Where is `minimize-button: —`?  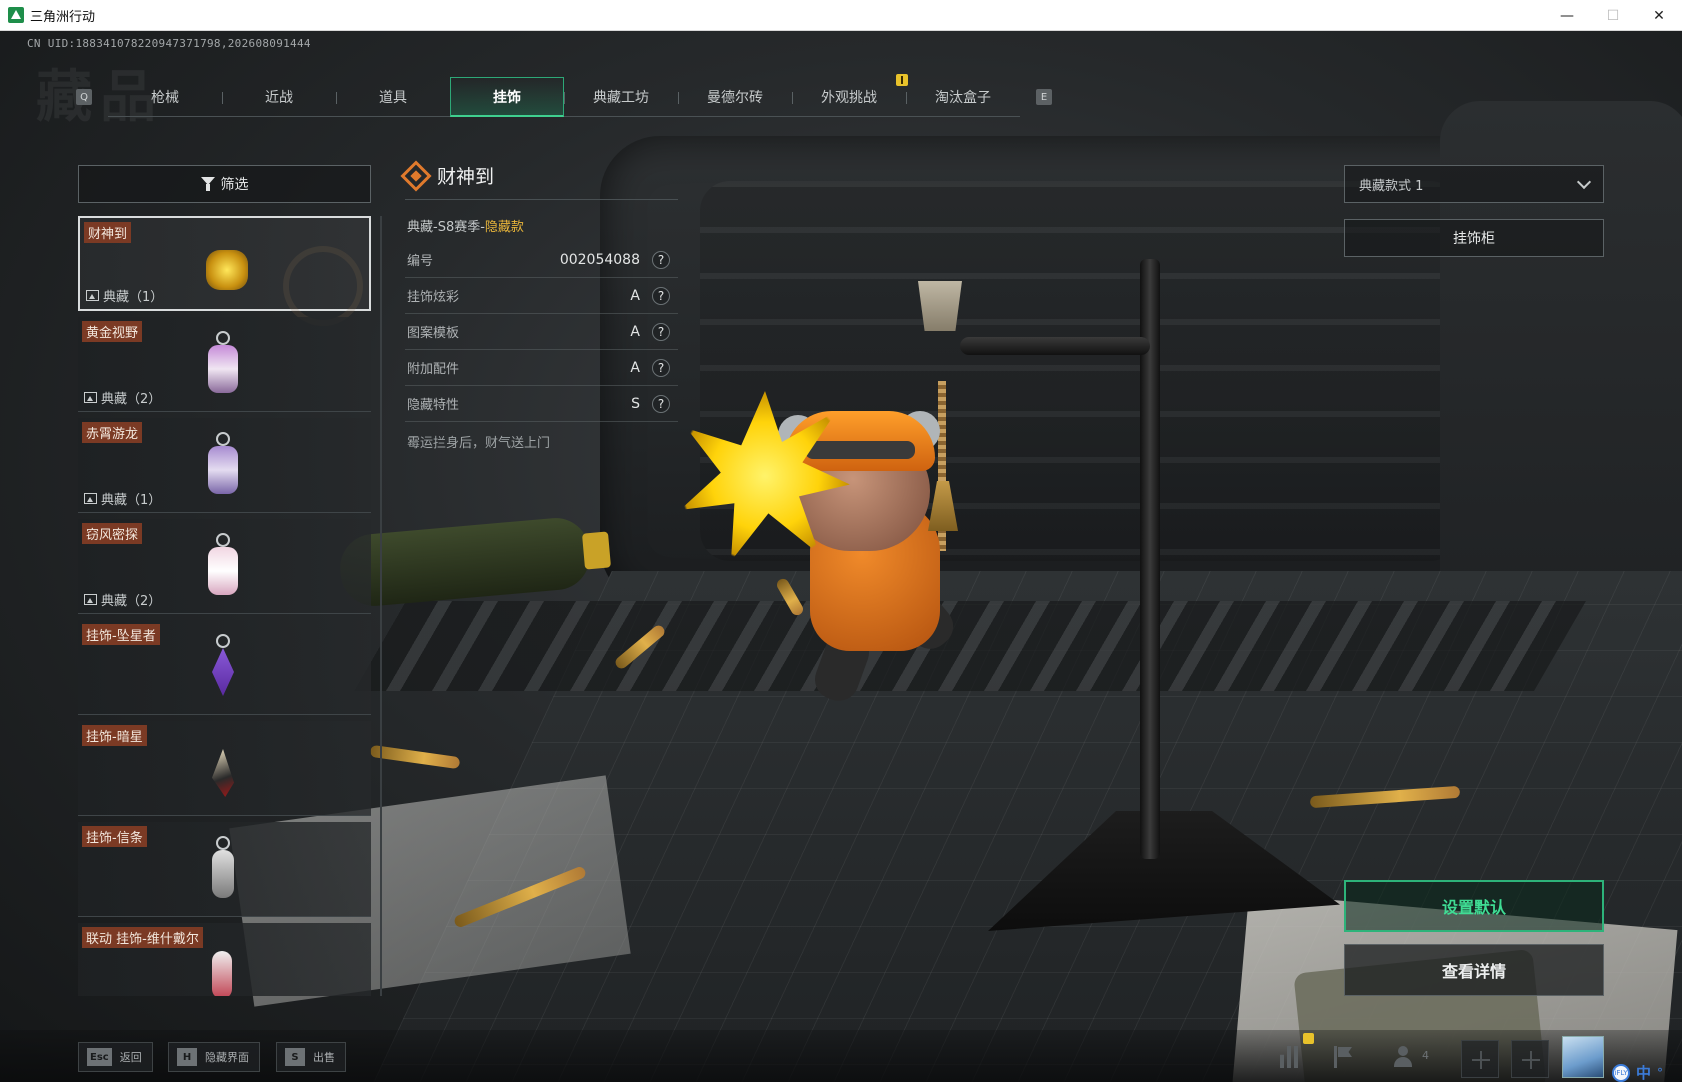
minimize-button: — is located at coordinates (1567, 15).